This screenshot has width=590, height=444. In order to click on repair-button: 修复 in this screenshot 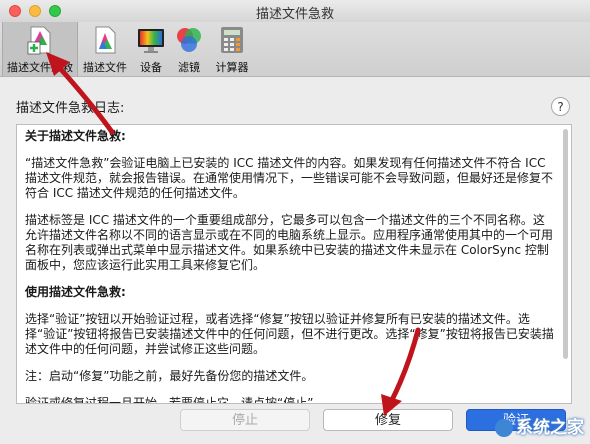, I will do `click(388, 420)`.